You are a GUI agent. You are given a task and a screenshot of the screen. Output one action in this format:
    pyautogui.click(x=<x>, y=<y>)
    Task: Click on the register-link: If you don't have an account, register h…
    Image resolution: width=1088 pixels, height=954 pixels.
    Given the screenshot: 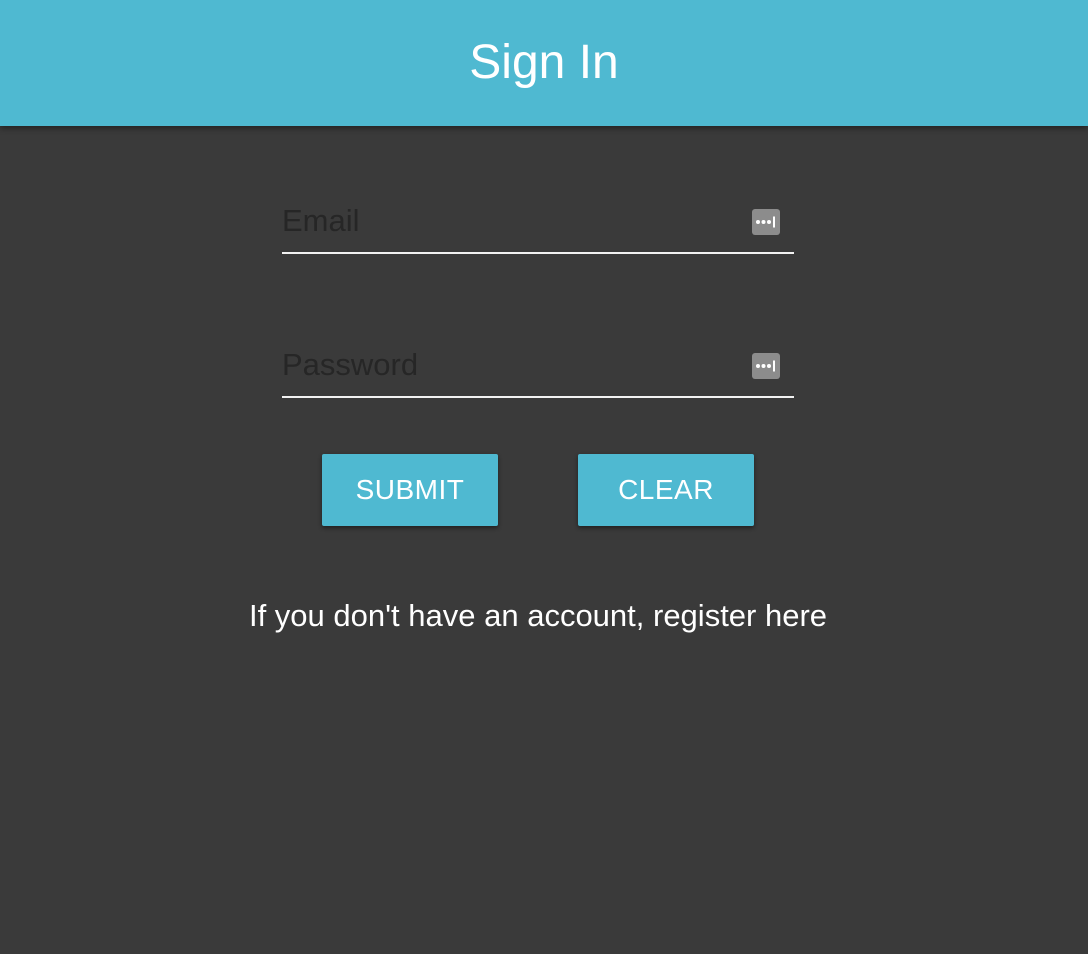 What is the action you would take?
    pyautogui.click(x=538, y=616)
    